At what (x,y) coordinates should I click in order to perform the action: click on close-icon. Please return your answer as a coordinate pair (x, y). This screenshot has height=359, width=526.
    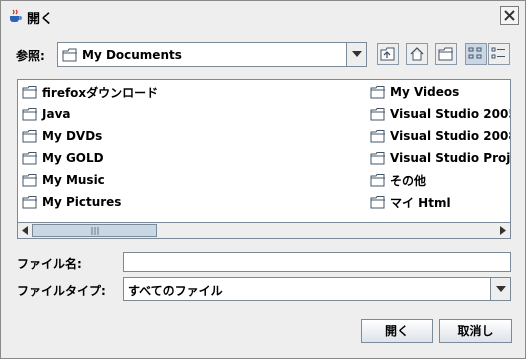
    Looking at the image, I should click on (509, 15).